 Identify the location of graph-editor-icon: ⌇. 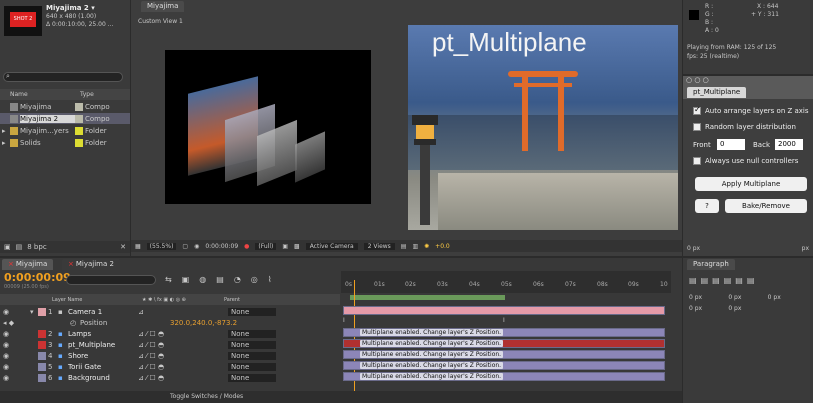
(270, 279).